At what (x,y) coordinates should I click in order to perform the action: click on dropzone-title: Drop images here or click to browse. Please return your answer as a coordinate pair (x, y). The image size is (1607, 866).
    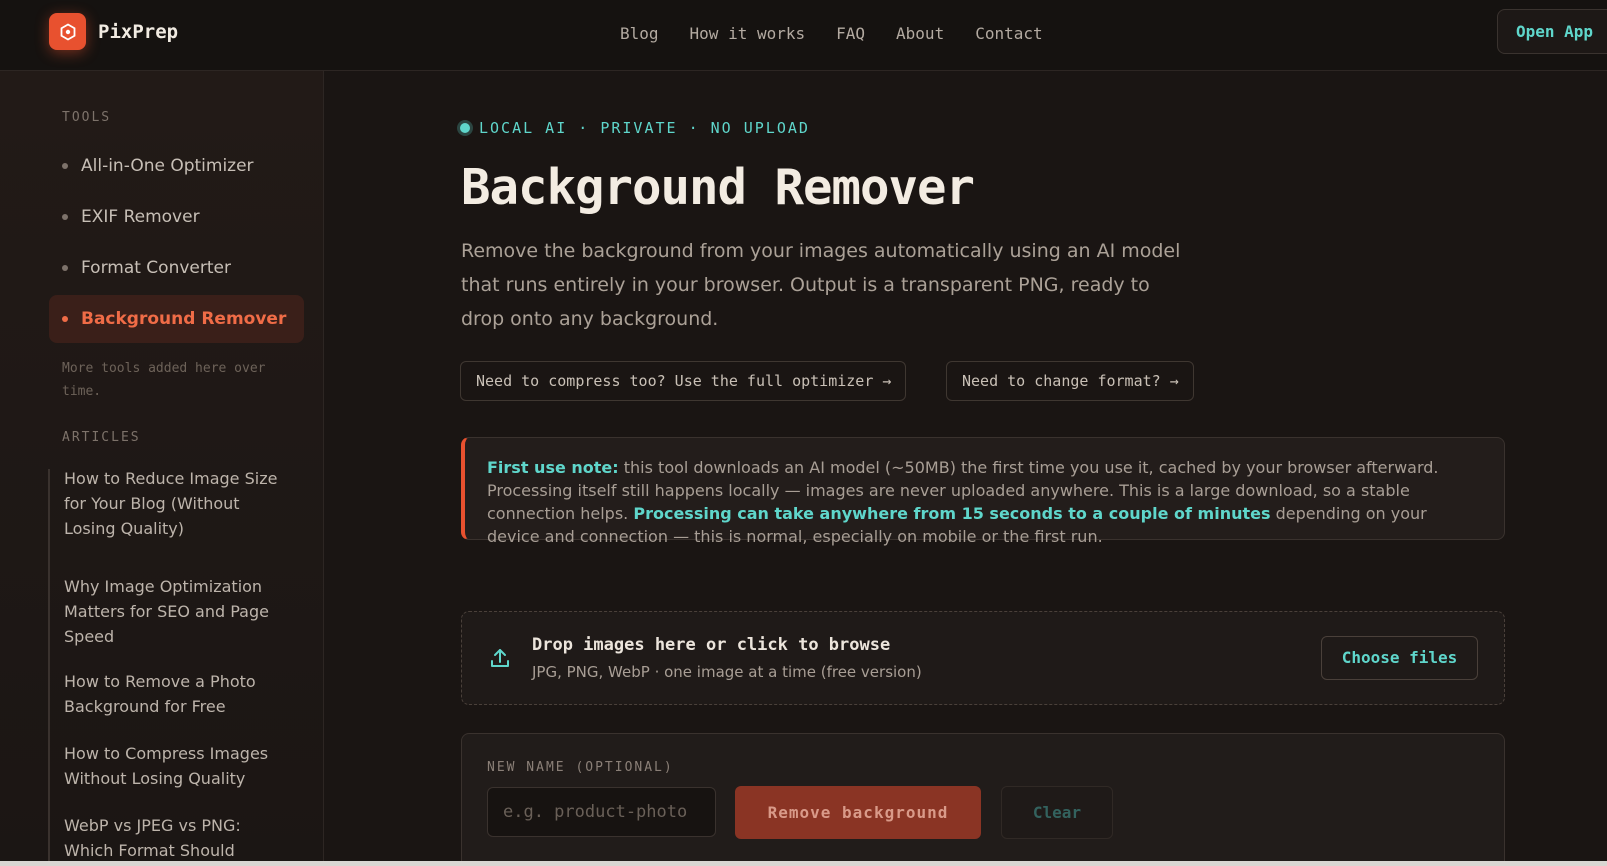
    Looking at the image, I should click on (711, 645).